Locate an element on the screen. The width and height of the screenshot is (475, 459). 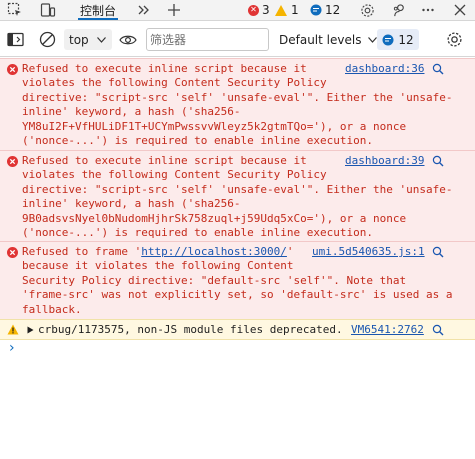
console-settings-gear-icon is located at coordinates (454, 39).